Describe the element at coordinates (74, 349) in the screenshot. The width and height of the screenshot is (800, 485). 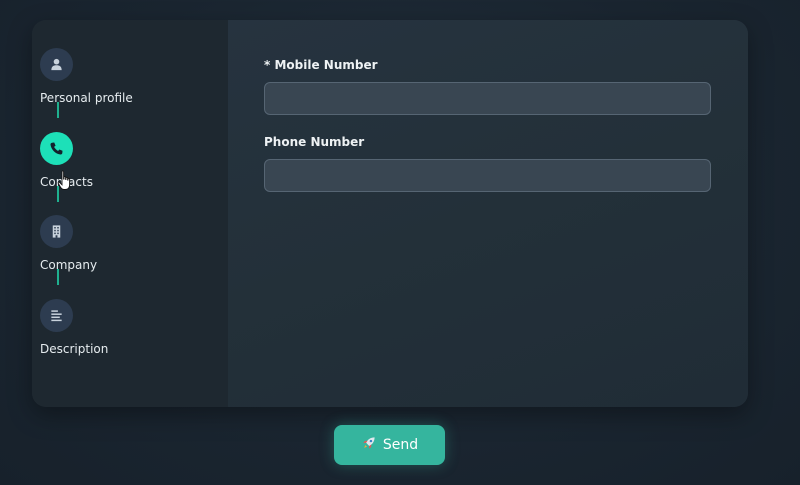
I see `step-label: Description` at that location.